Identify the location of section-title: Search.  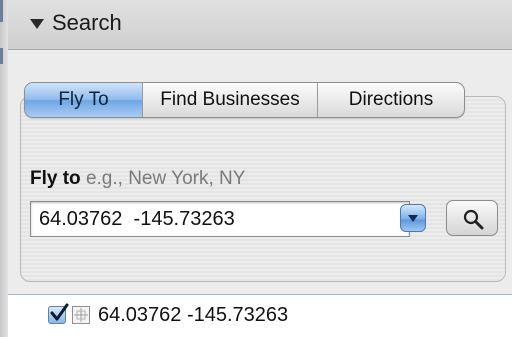
(87, 22).